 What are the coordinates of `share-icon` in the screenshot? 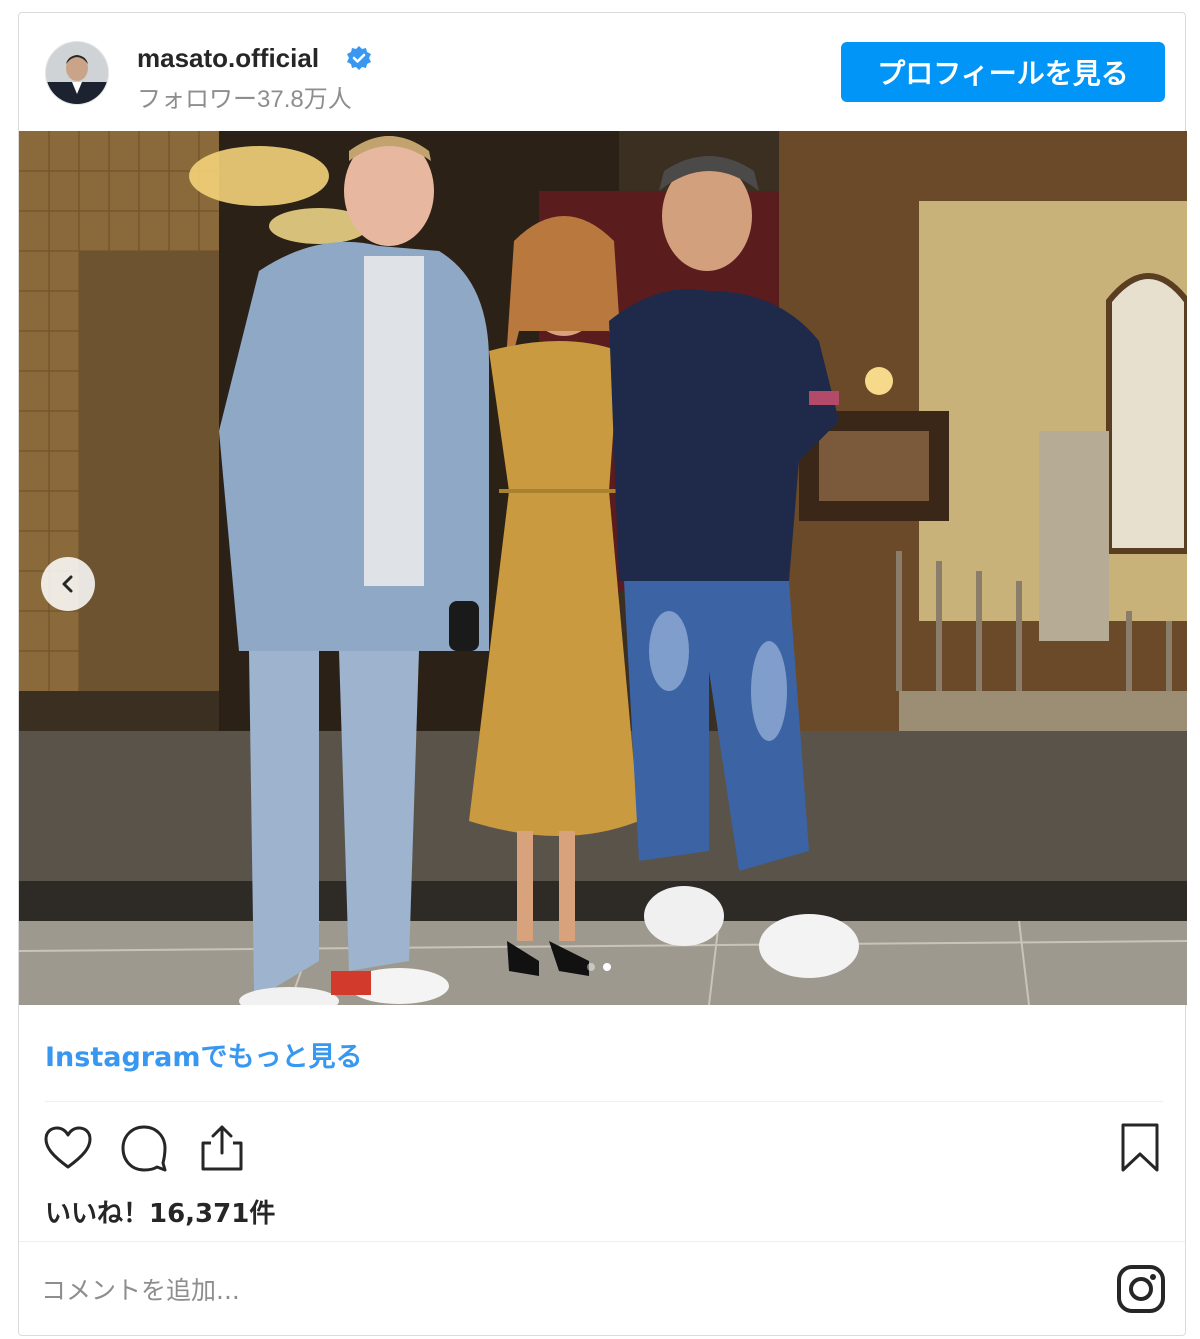 It's located at (222, 1148).